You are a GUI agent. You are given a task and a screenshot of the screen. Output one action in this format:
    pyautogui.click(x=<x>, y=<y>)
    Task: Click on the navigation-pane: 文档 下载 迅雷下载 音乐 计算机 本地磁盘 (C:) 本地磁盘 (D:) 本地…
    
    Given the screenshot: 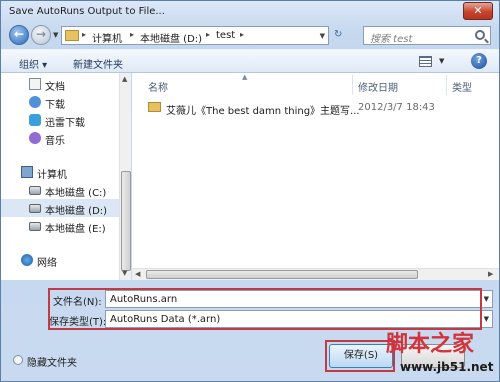 What is the action you would take?
    pyautogui.click(x=66, y=176)
    